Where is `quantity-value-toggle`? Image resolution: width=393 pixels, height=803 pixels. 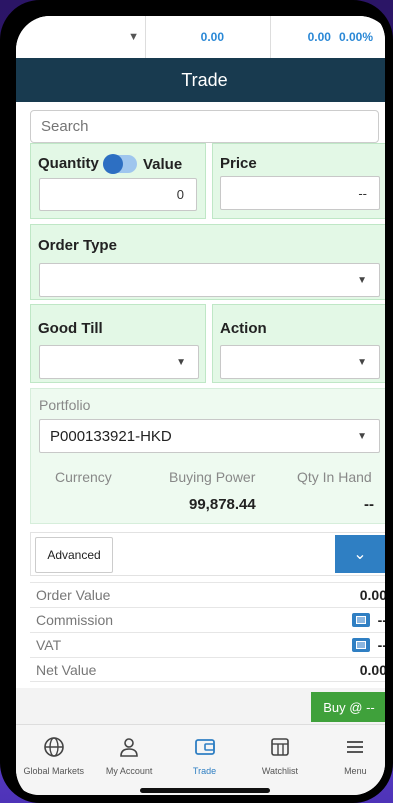
quantity-value-toggle is located at coordinates (120, 164).